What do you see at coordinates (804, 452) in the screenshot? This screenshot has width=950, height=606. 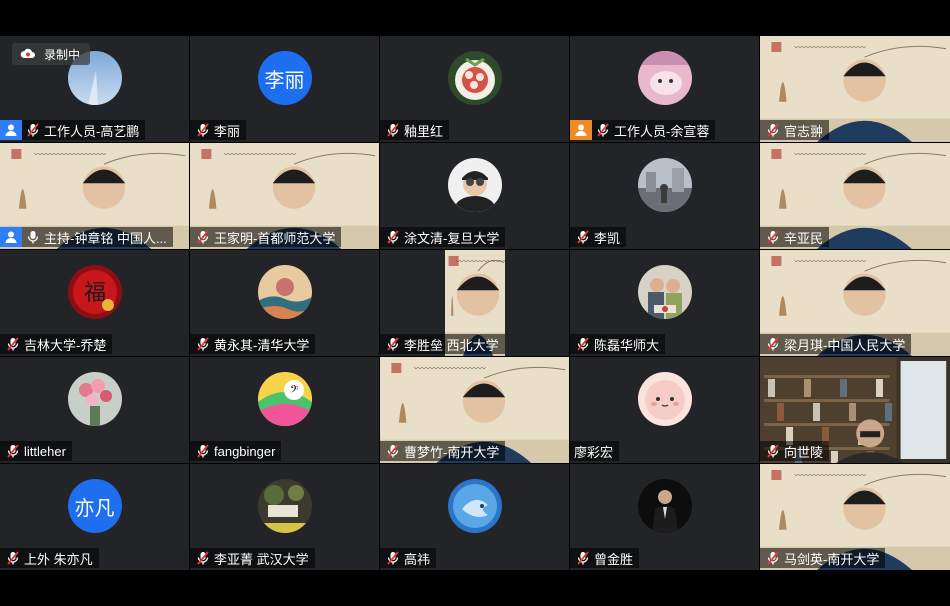 I see `participant-name: 向世陵` at bounding box center [804, 452].